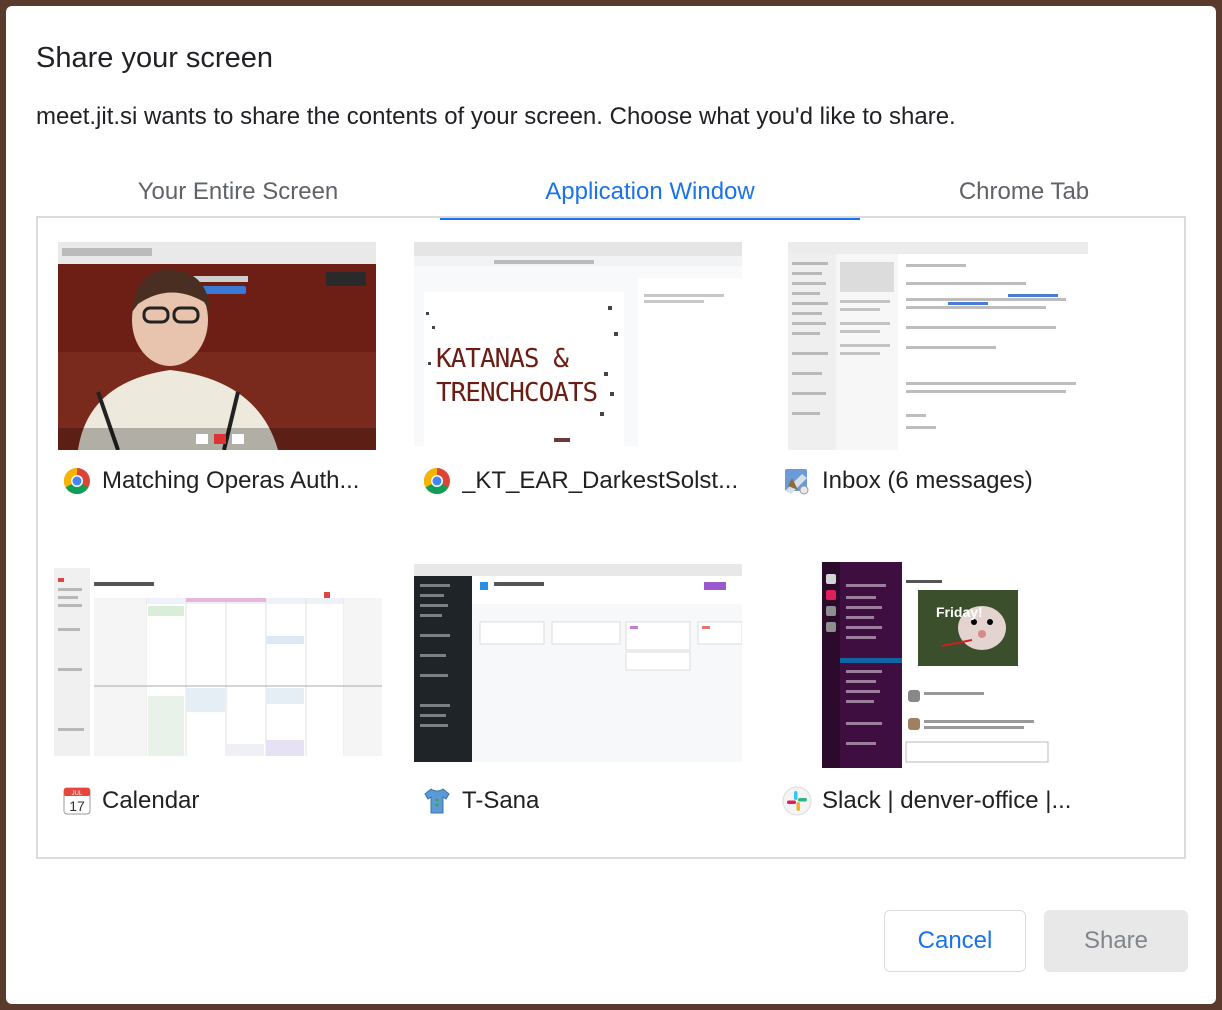 This screenshot has width=1222, height=1010. I want to click on calendar-icon: JUL 17, so click(77, 801).